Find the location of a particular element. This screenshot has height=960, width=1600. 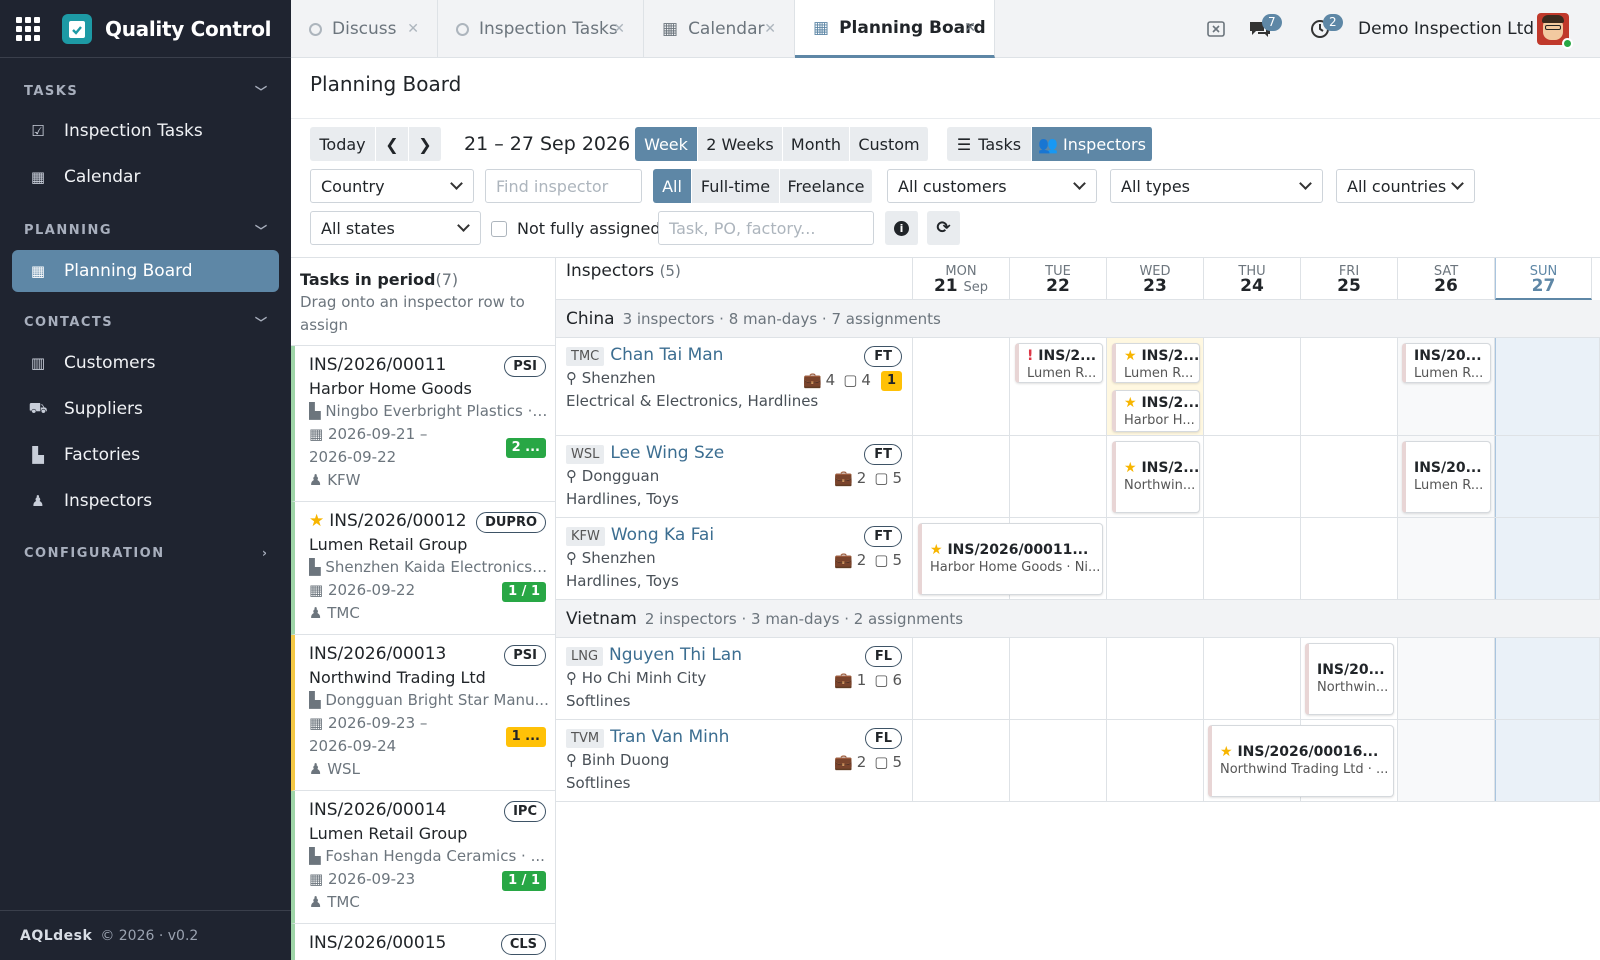

avatar is located at coordinates (1555, 29).